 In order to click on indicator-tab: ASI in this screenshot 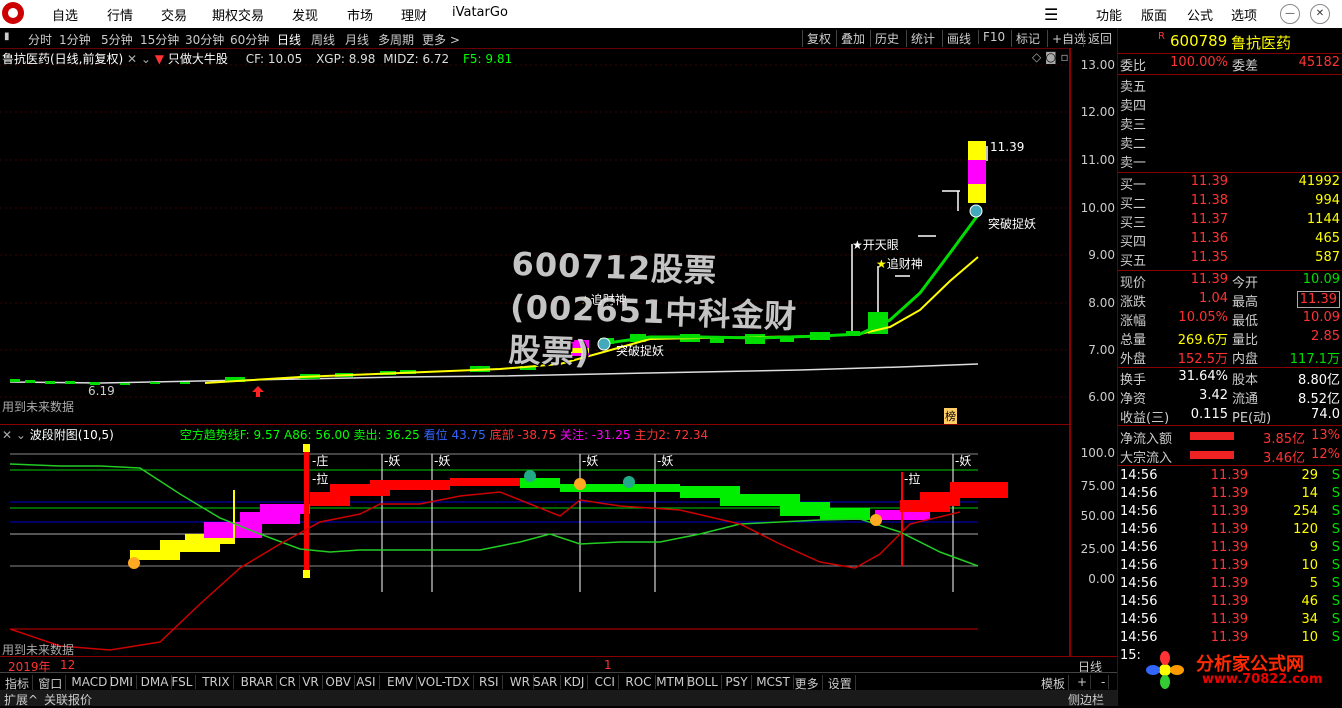, I will do `click(366, 682)`.